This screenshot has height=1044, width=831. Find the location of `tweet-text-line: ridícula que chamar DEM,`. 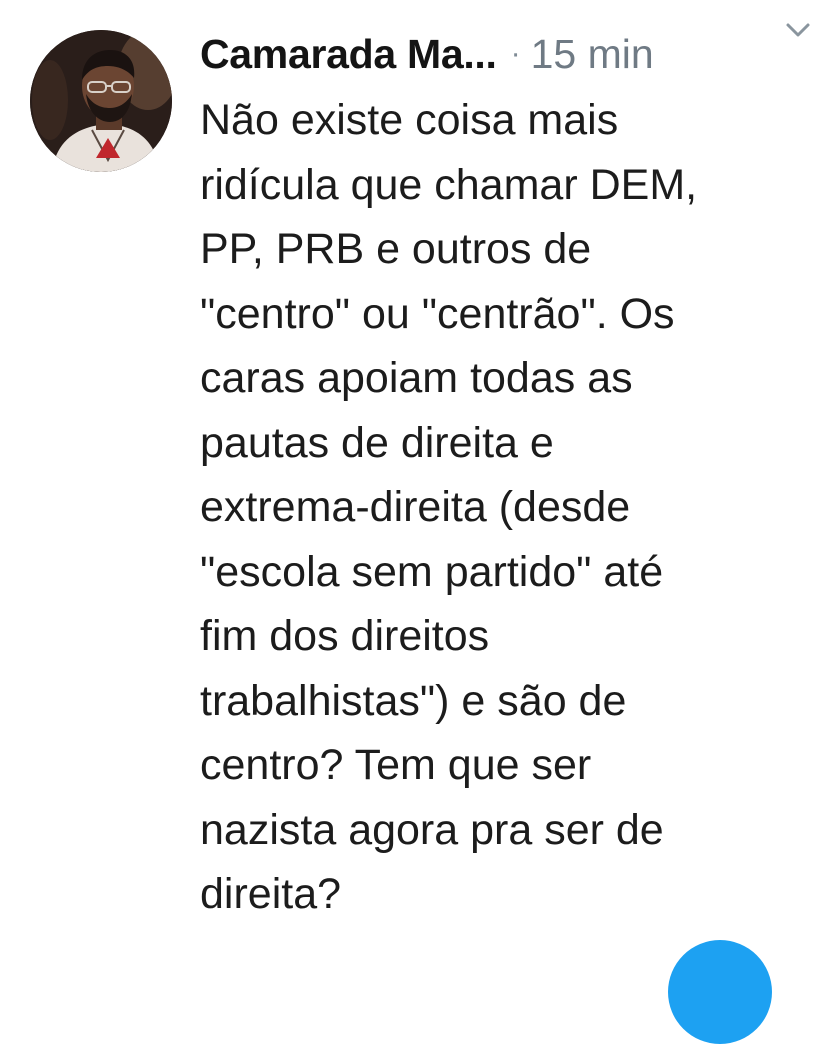

tweet-text-line: ridícula que chamar DEM, is located at coordinates (449, 184).